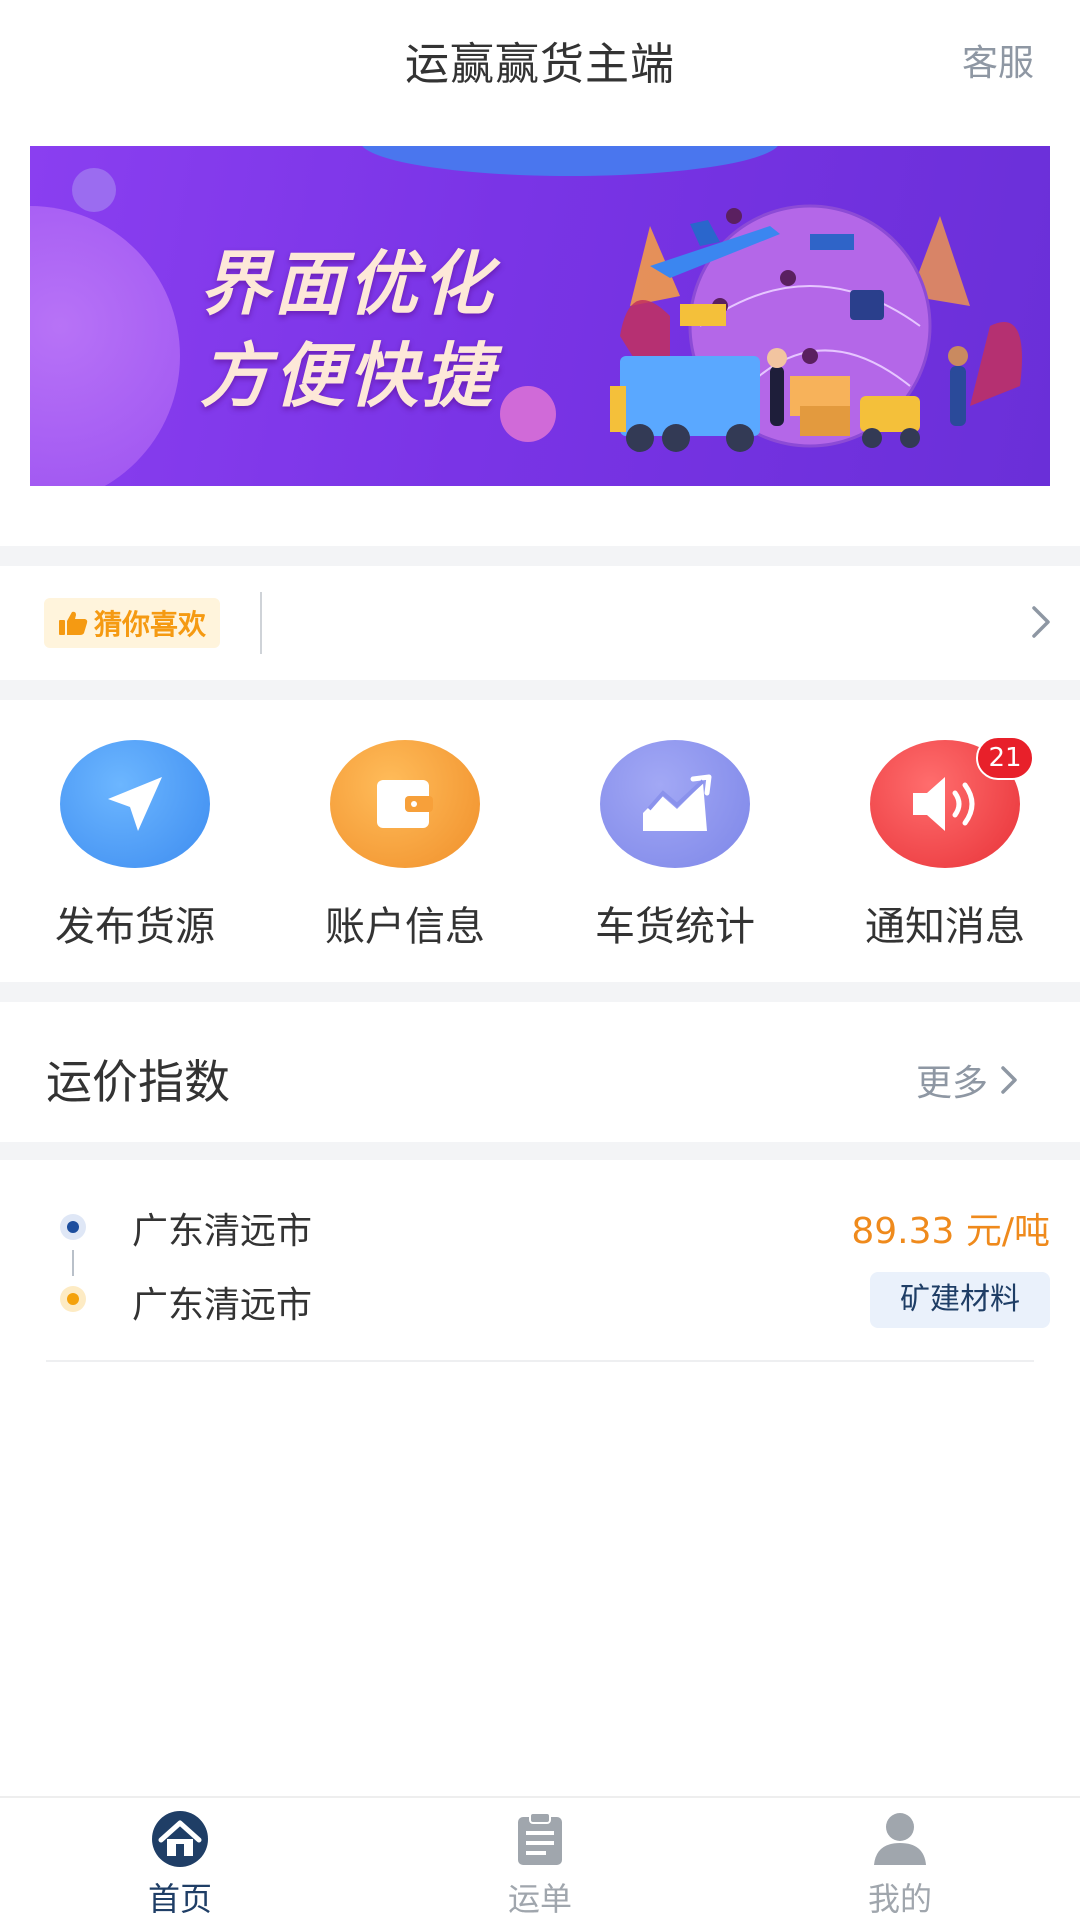  Describe the element at coordinates (73, 1227) in the screenshot. I see `origin-dot-icon` at that location.